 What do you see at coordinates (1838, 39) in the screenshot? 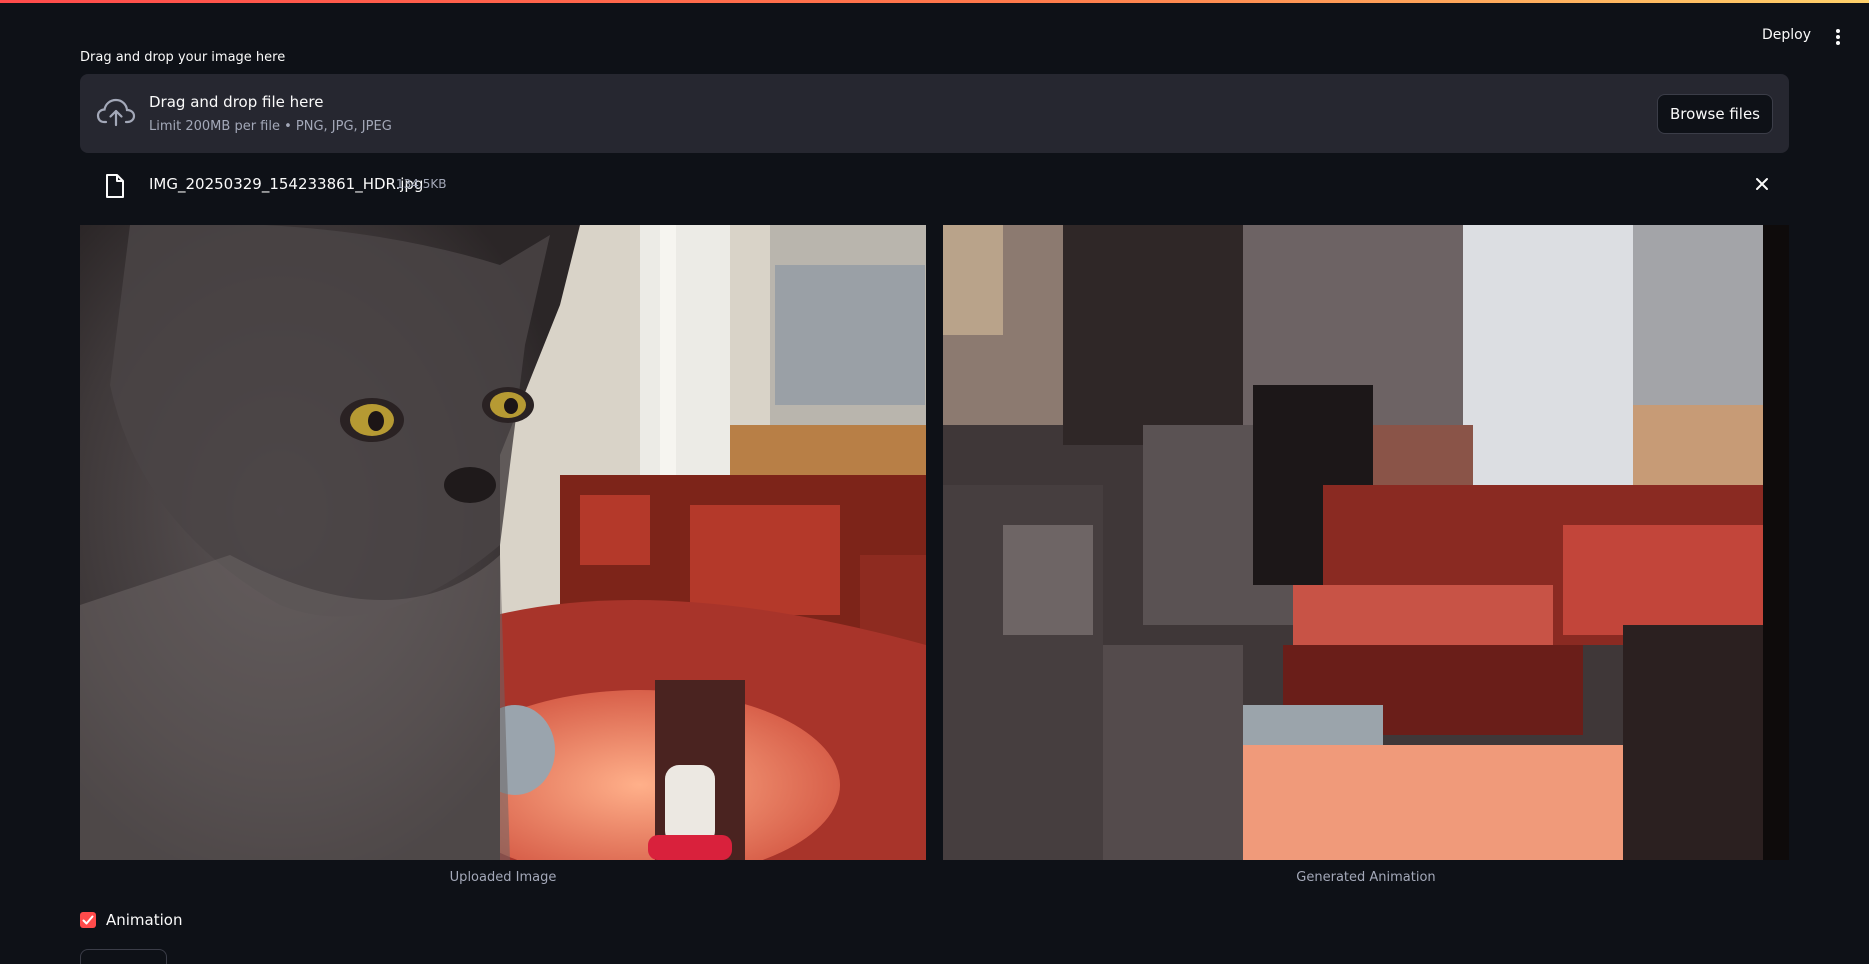
I see `more-vertical-icon` at bounding box center [1838, 39].